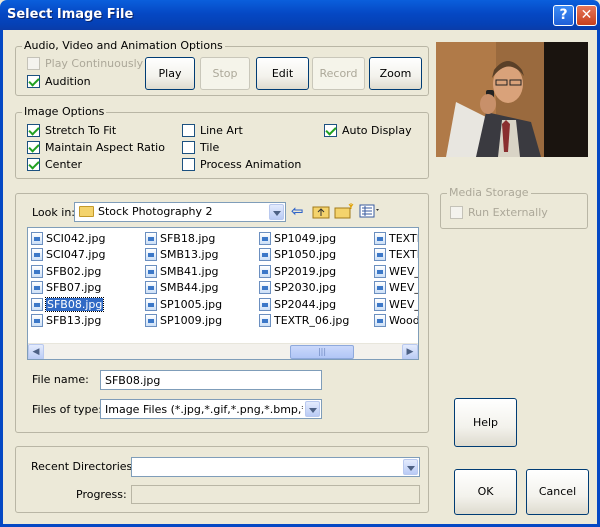 Image resolution: width=600 pixels, height=527 pixels. What do you see at coordinates (586, 15) in the screenshot?
I see `close-button: ✕` at bounding box center [586, 15].